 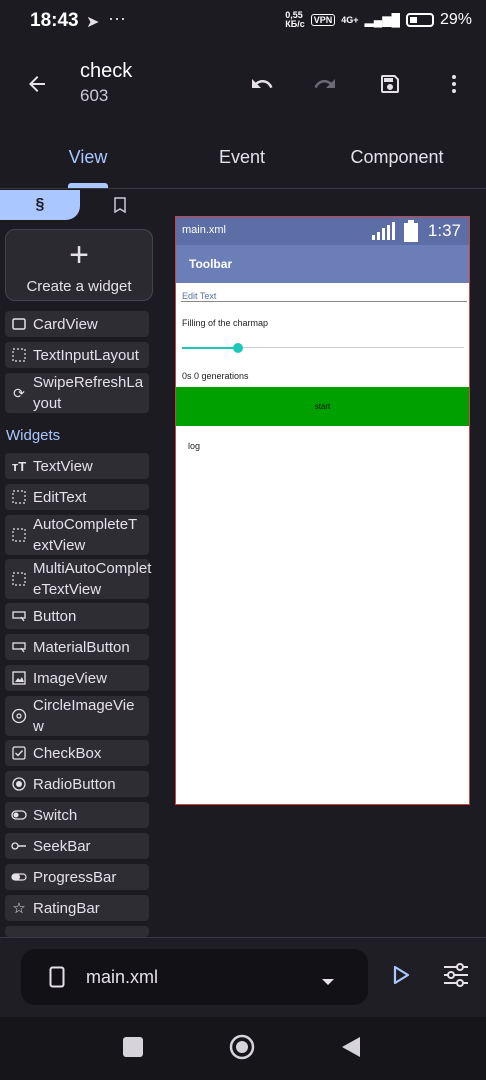 I want to click on preview-toolbar: Toolbar, so click(x=322, y=264).